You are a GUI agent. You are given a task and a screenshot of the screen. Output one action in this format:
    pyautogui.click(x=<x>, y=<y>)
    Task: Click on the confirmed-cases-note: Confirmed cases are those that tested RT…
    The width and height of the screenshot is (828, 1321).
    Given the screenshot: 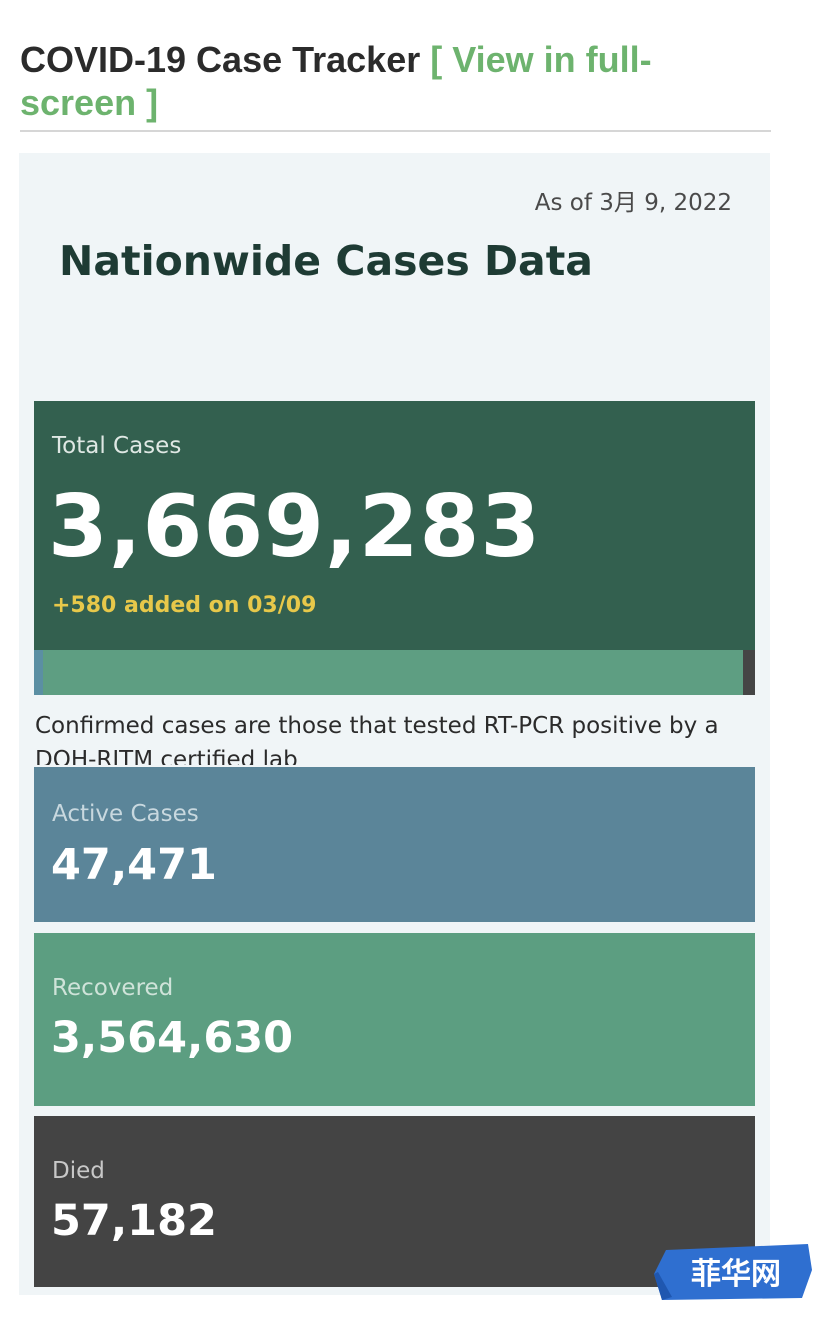 What is the action you would take?
    pyautogui.click(x=377, y=739)
    